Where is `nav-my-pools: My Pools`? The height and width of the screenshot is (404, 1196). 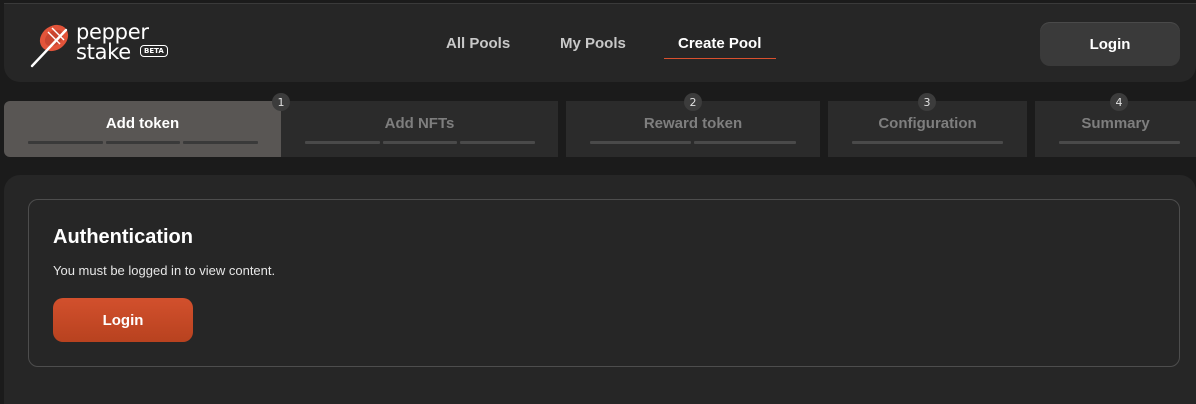
nav-my-pools: My Pools is located at coordinates (593, 43).